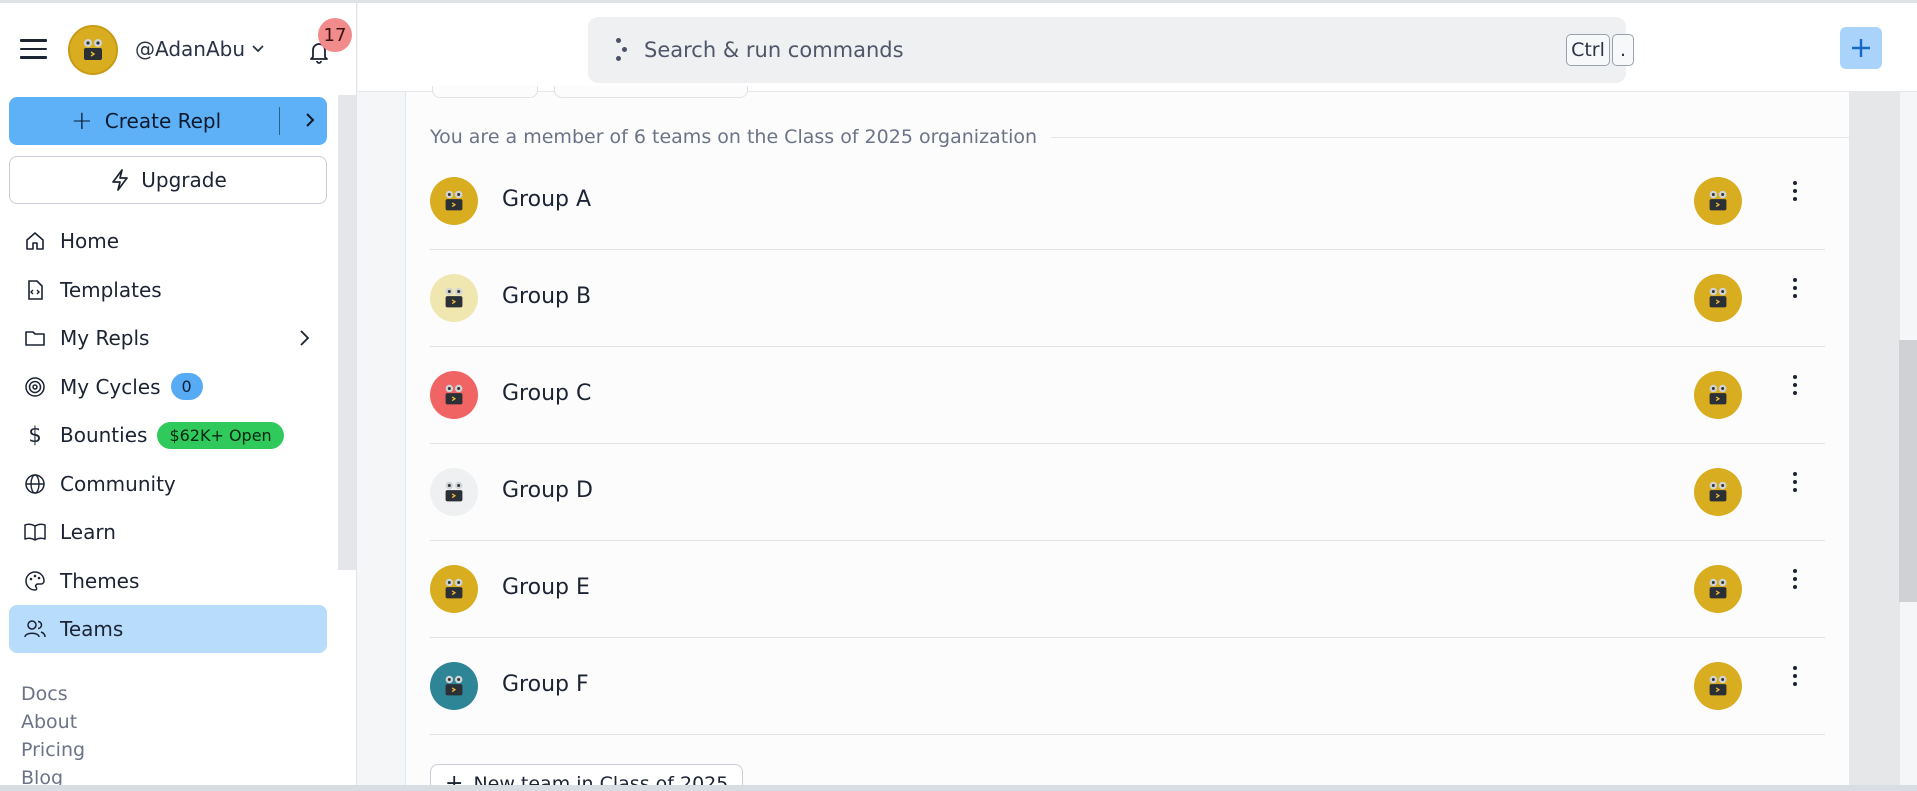 This screenshot has height=791, width=1917. I want to click on book-icon, so click(35, 532).